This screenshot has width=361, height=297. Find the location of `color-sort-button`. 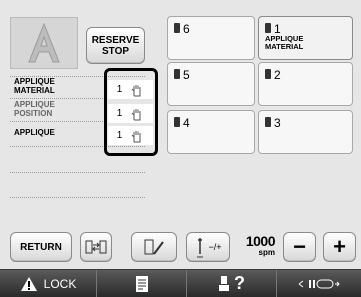

color-sort-button is located at coordinates (96, 247).